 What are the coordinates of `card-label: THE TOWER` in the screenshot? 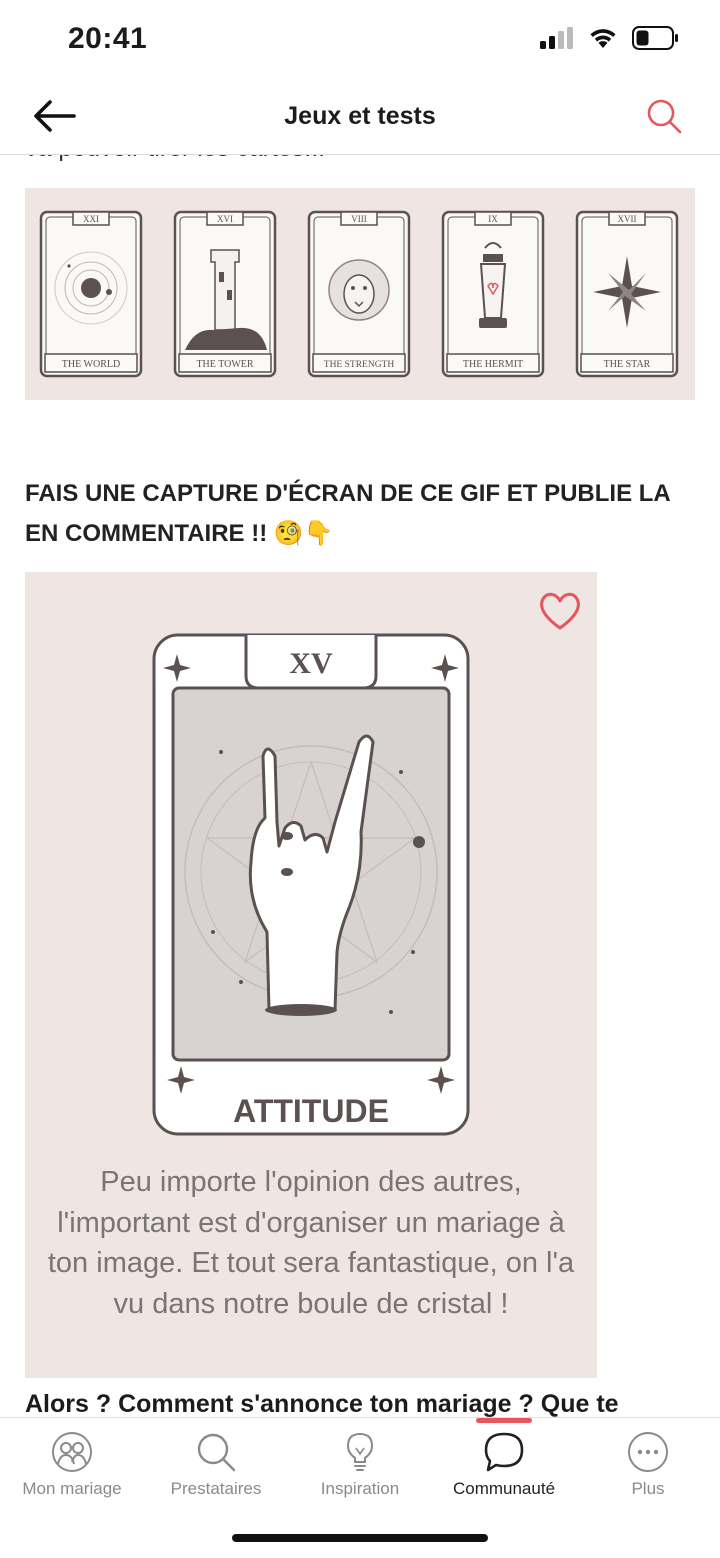 It's located at (224, 364).